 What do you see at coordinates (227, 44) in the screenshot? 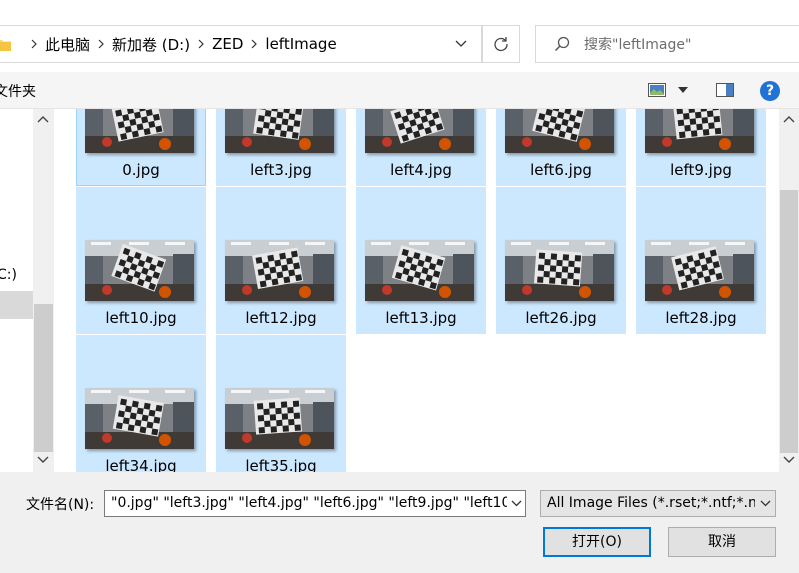
I see `breadcrumb-zed: ZED` at bounding box center [227, 44].